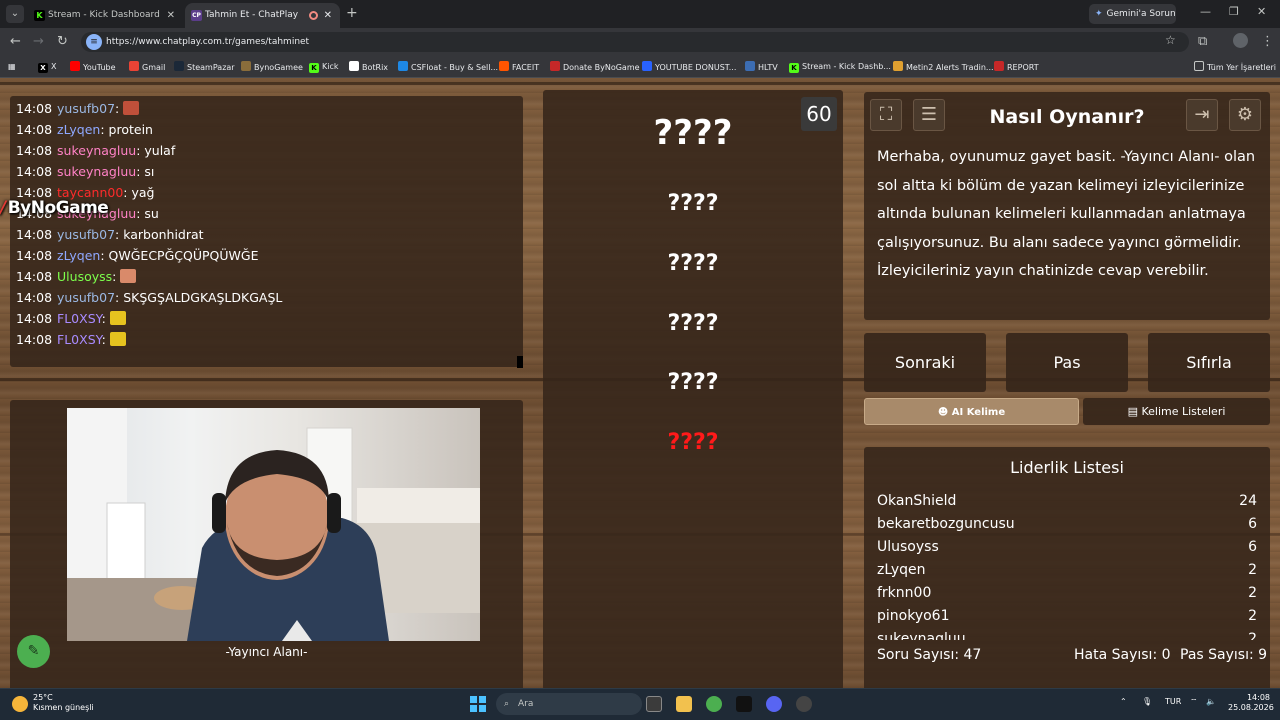 The width and height of the screenshot is (1280, 720). What do you see at coordinates (262, 15) in the screenshot?
I see `browser-tab-chatplay: CP Tahmin Et - ChatPlay ✕` at bounding box center [262, 15].